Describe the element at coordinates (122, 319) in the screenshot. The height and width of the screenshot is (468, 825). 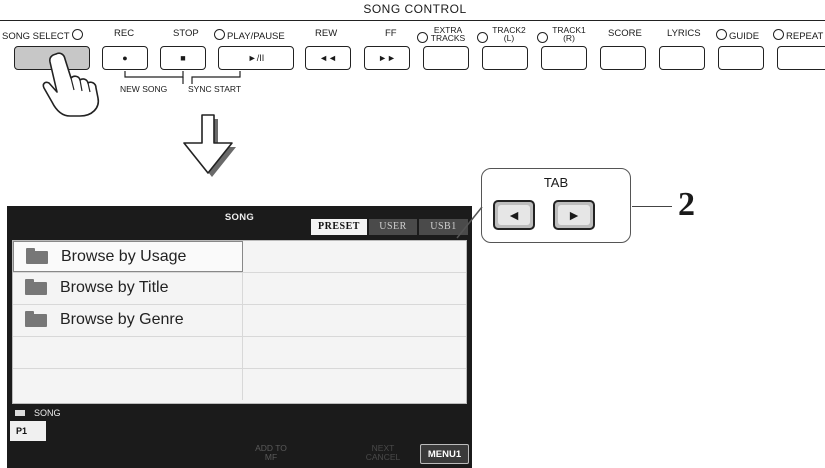
I see `list-item-label: Browse by Genre` at that location.